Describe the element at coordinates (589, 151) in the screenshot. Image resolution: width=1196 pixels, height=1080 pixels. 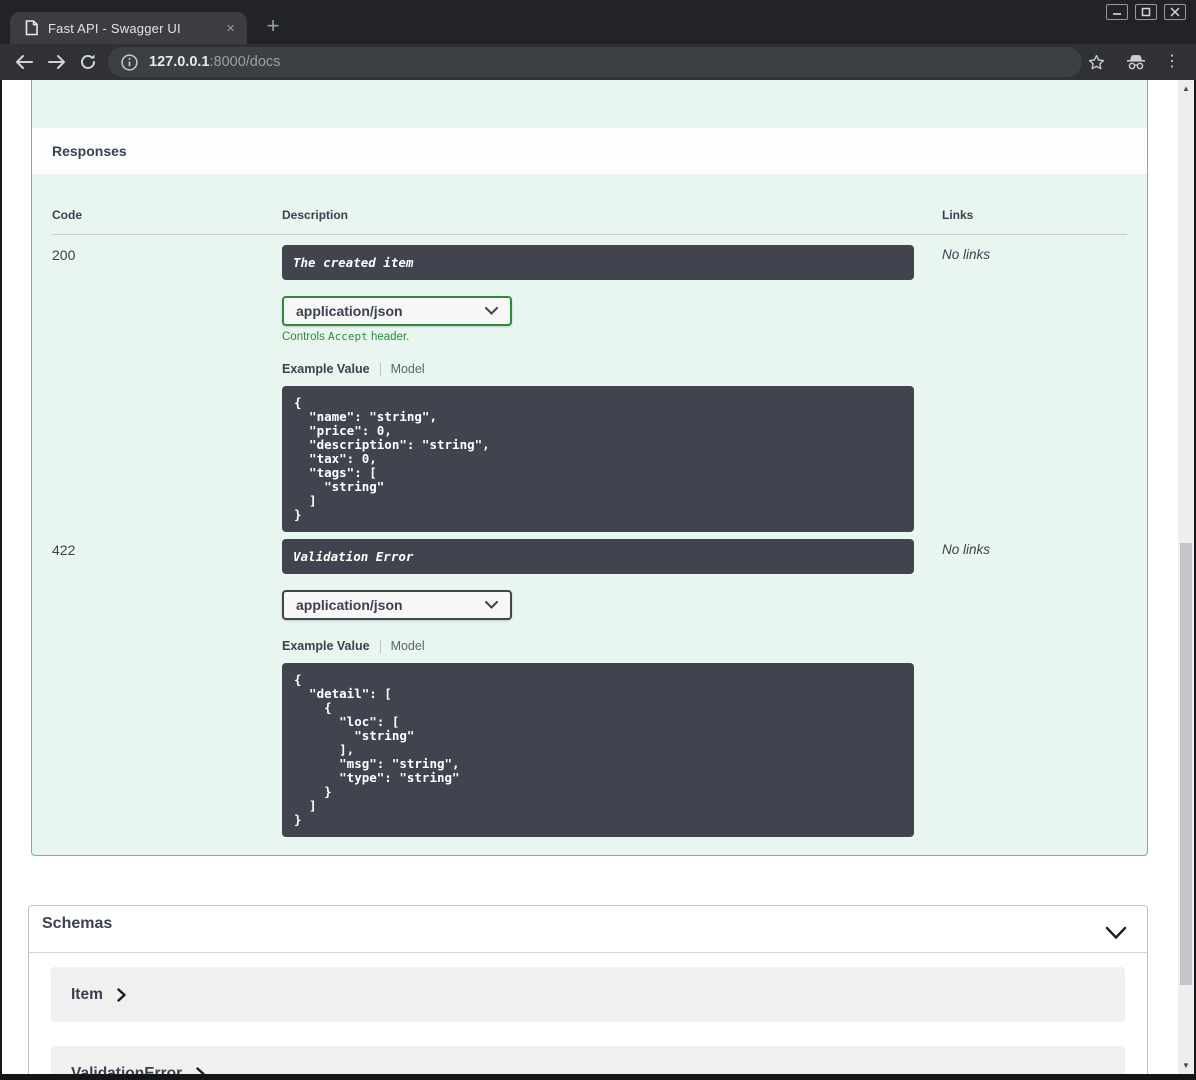
I see `responses-section-header: Responses` at that location.